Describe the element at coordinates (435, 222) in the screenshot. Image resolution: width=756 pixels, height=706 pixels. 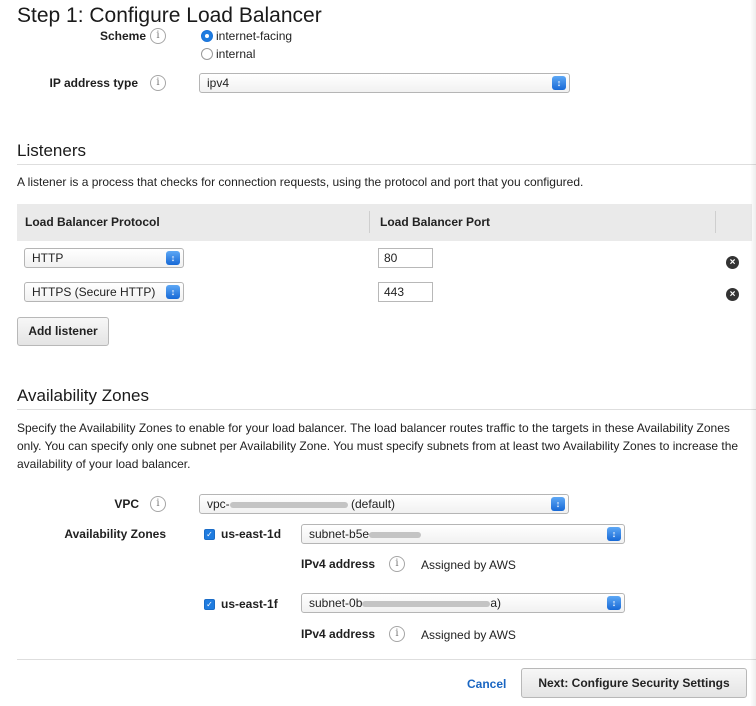
I see `column-header-port: Load Balancer Port` at that location.